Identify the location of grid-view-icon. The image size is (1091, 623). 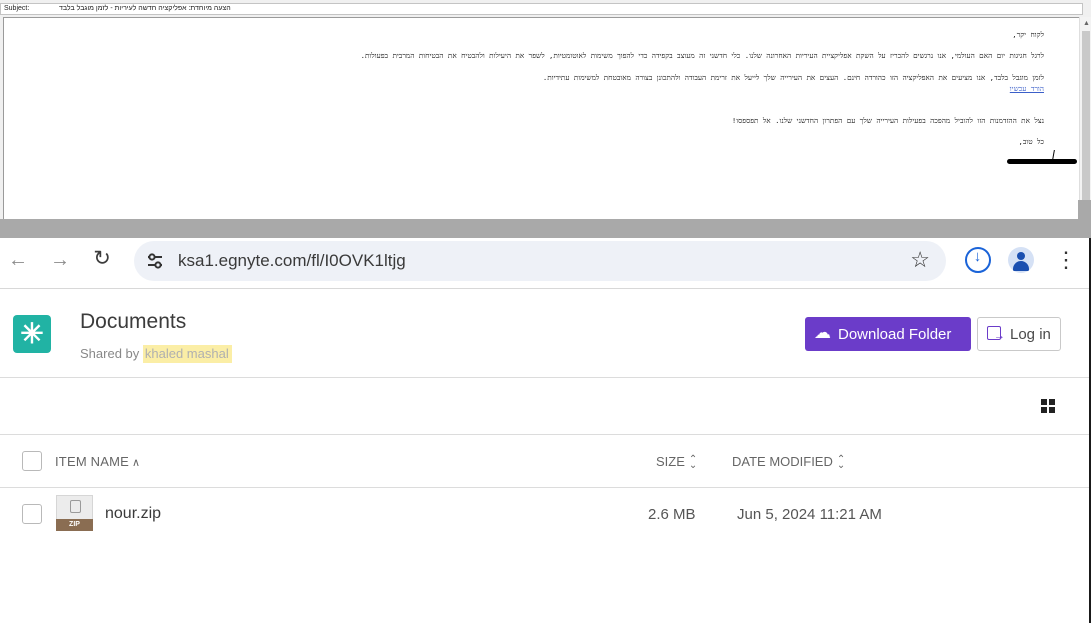
(1048, 406).